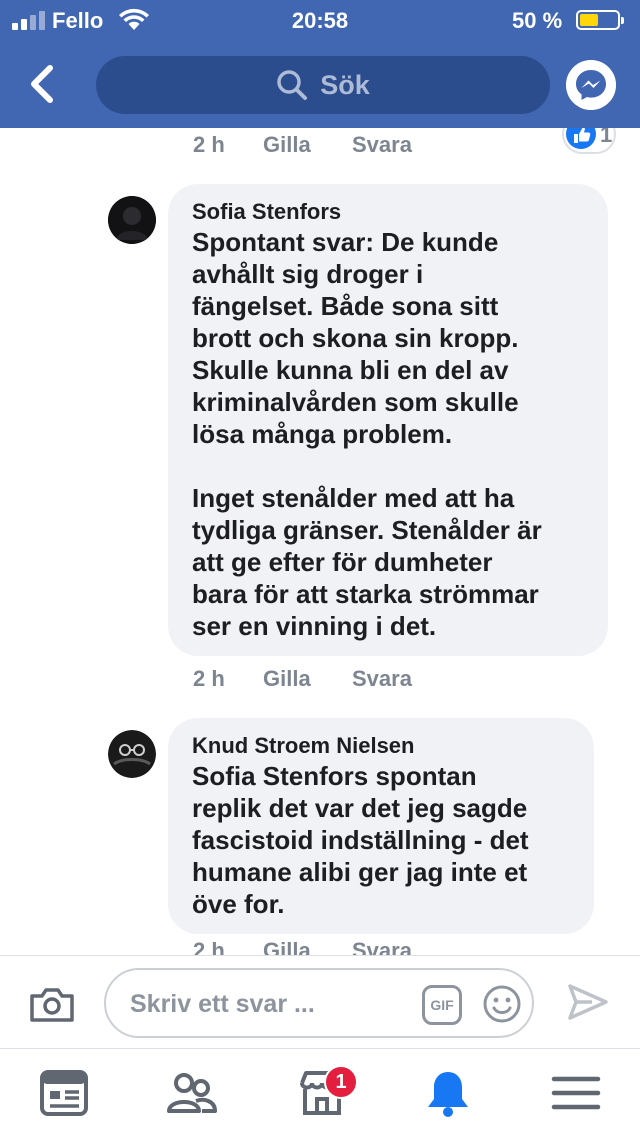 This screenshot has height=1136, width=640. Describe the element at coordinates (341, 1082) in the screenshot. I see `marketplace-badge: 1` at that location.